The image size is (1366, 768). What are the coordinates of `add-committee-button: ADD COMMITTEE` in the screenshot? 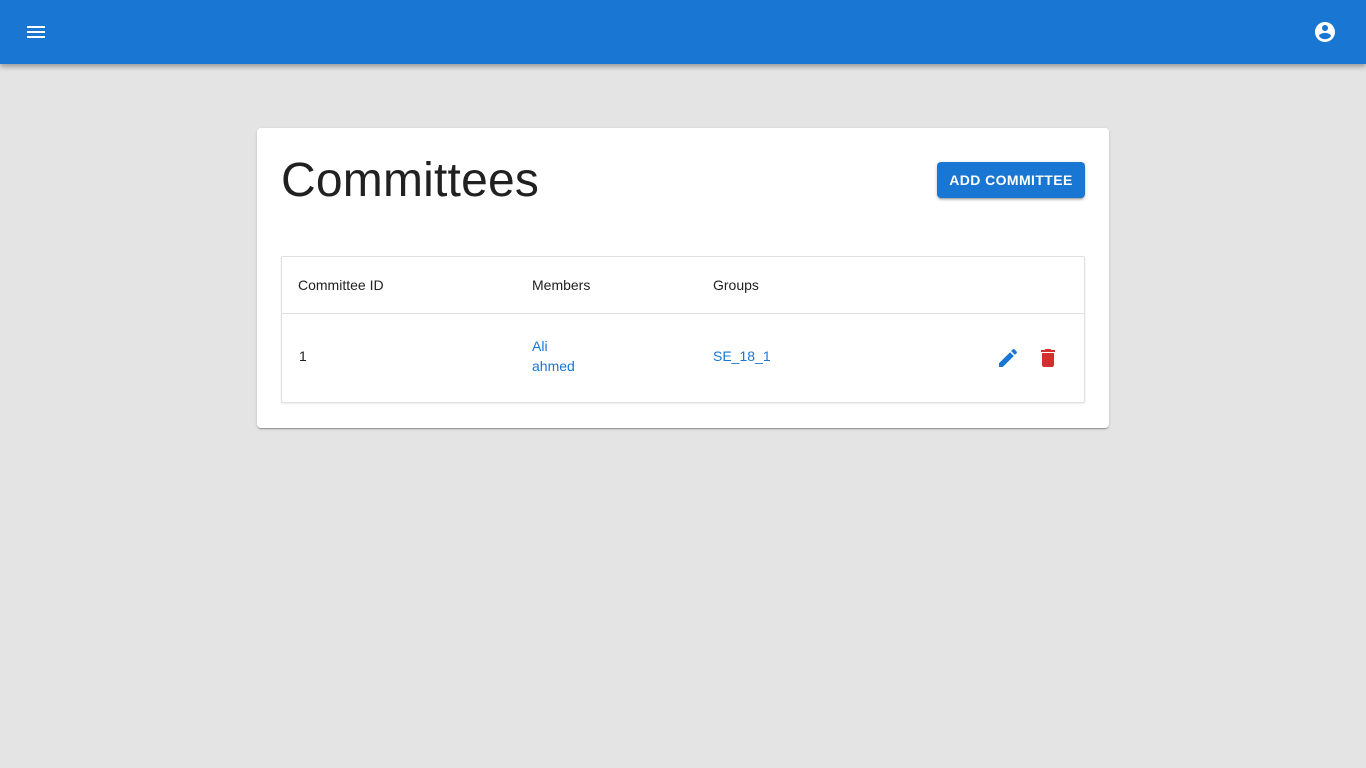 It's located at (1011, 180).